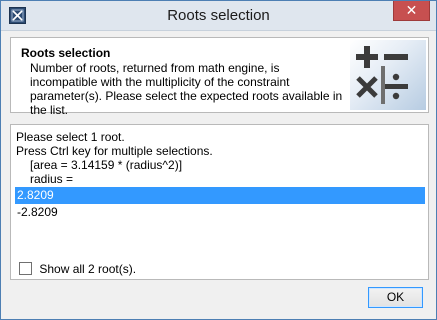 The width and height of the screenshot is (437, 320). What do you see at coordinates (70, 137) in the screenshot?
I see `instruction-line: Please select 1 root.` at bounding box center [70, 137].